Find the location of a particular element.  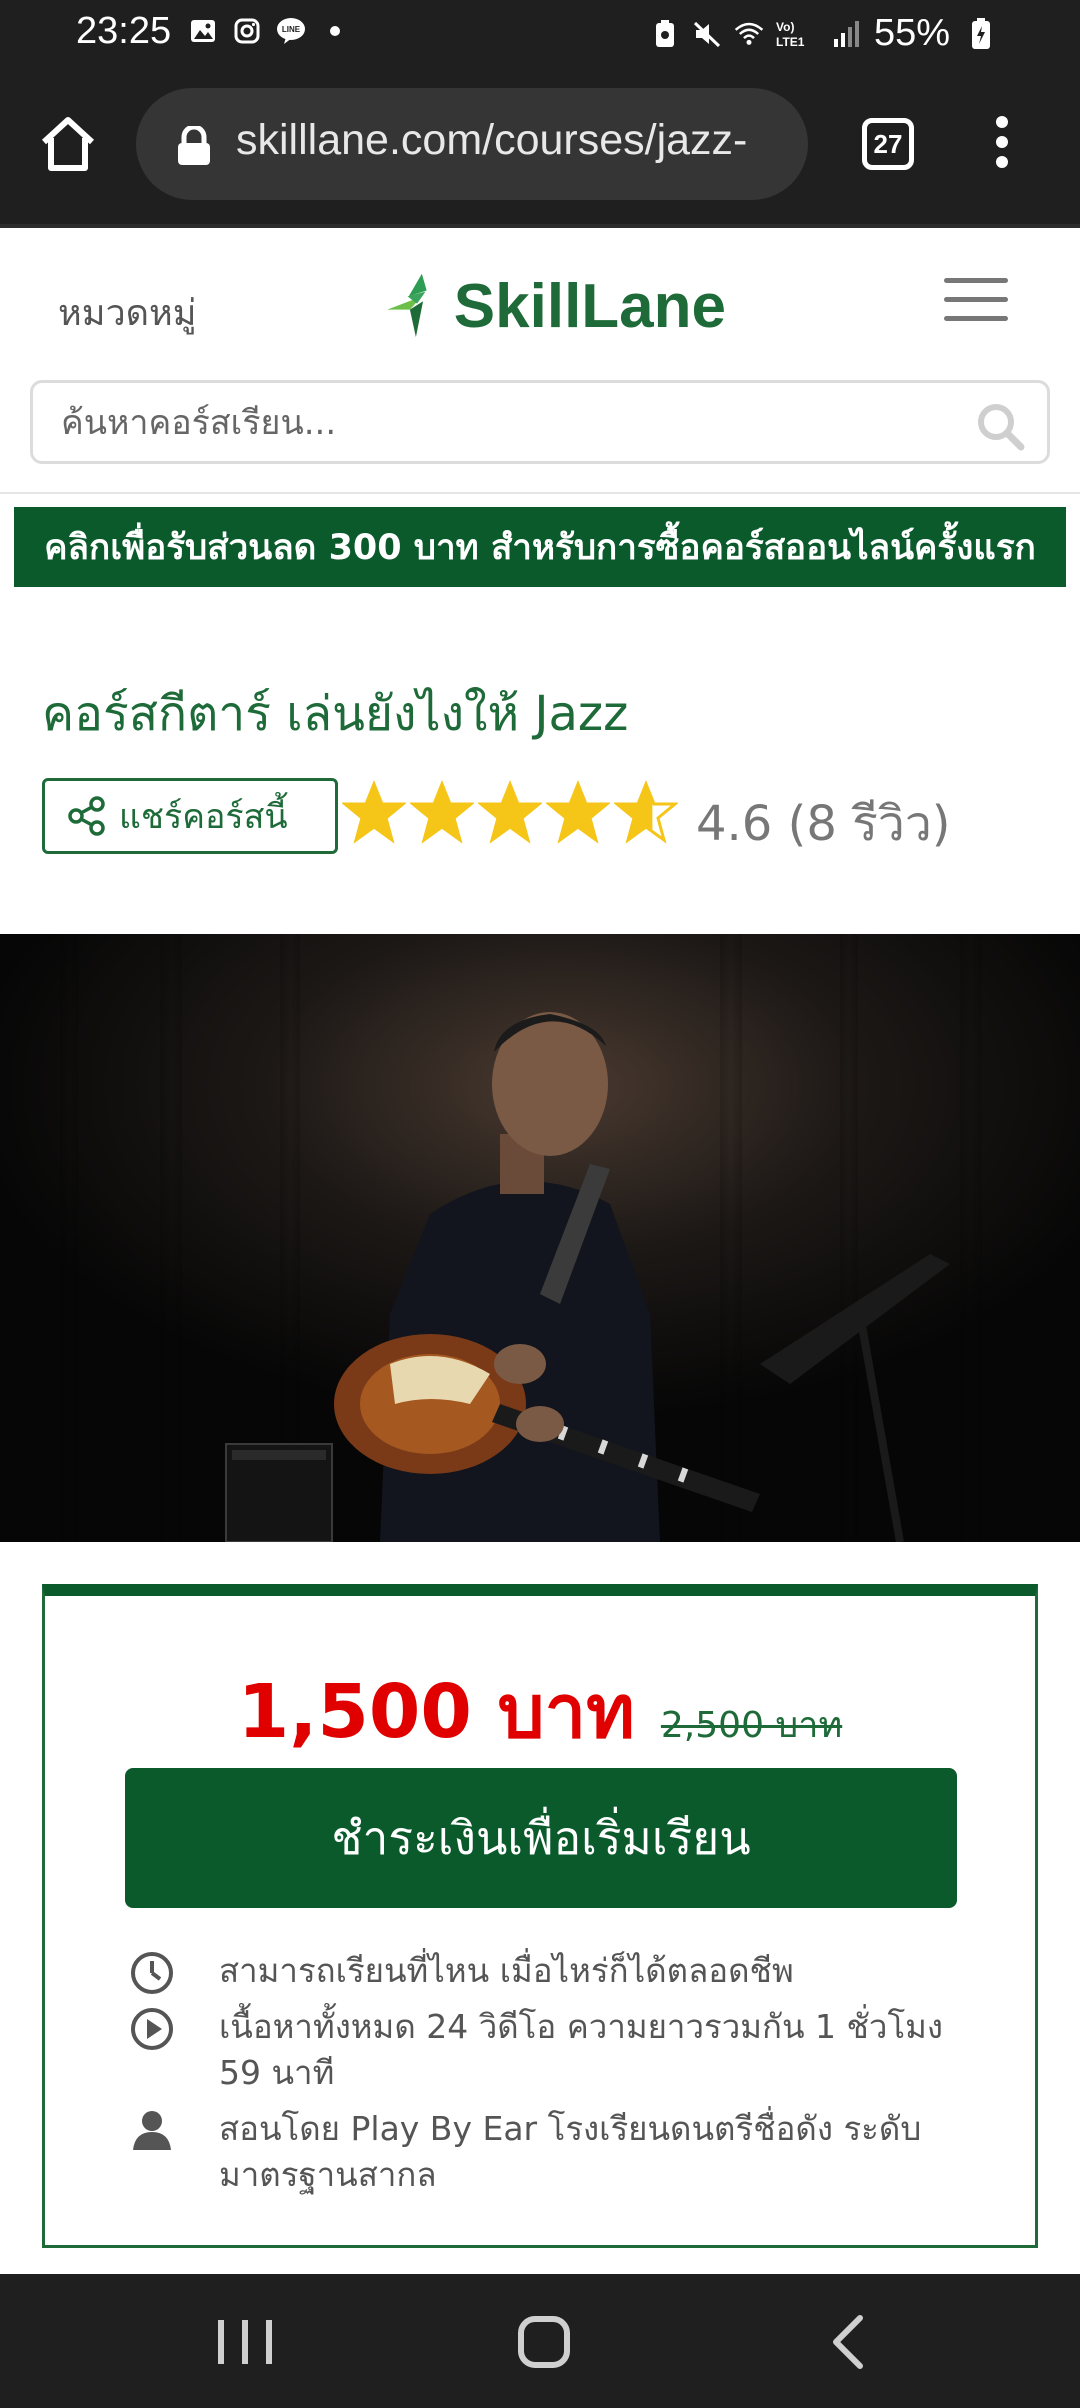

share-icon is located at coordinates (86, 816).